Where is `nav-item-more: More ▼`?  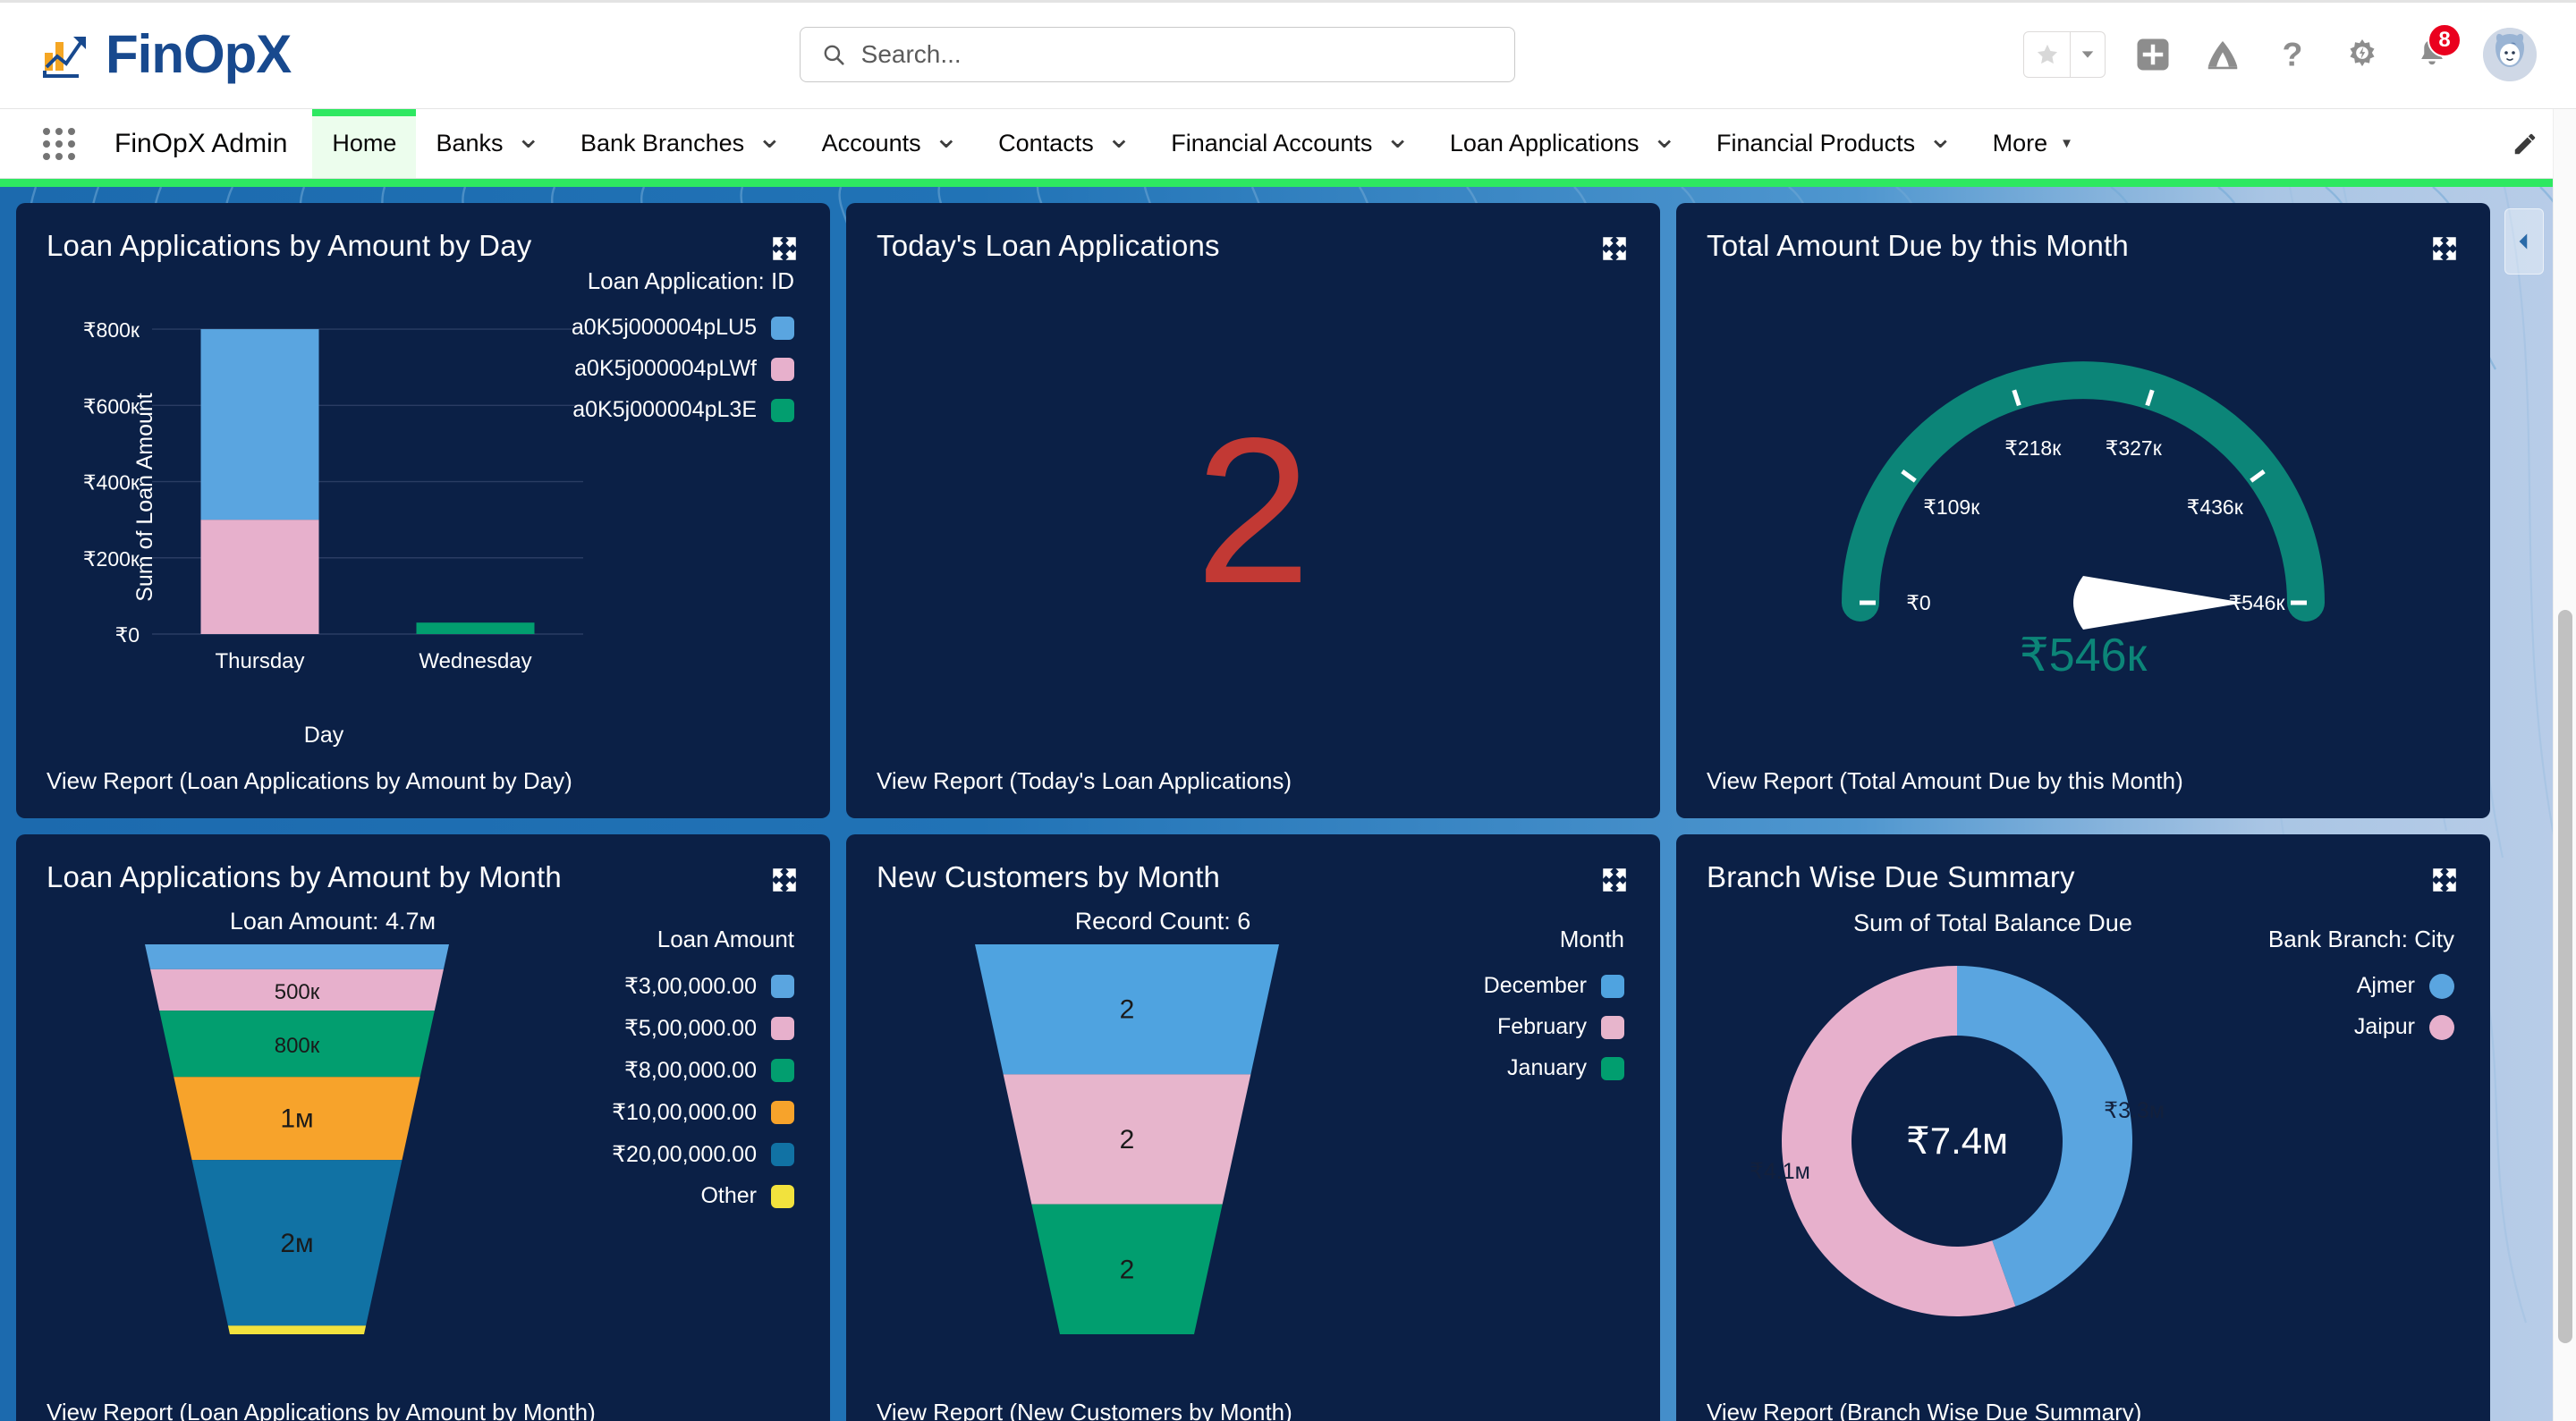 nav-item-more: More ▼ is located at coordinates (2033, 143).